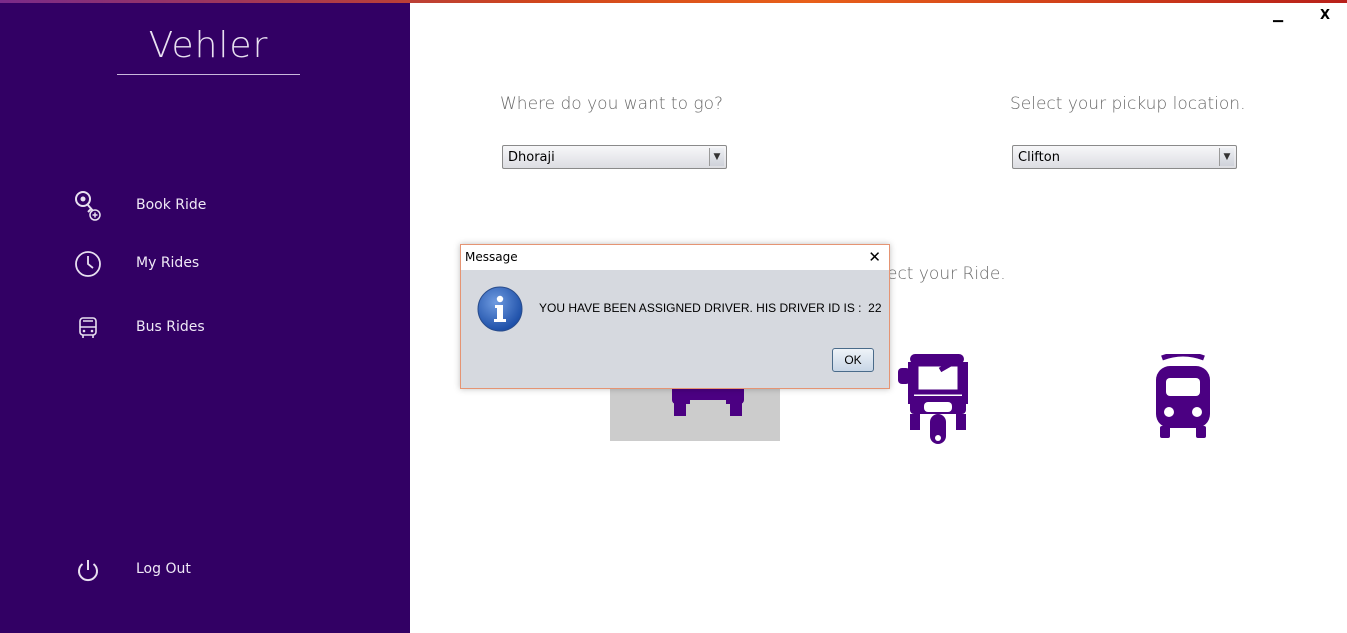  Describe the element at coordinates (163, 569) in the screenshot. I see `sidebar-item-label: Log Out` at that location.